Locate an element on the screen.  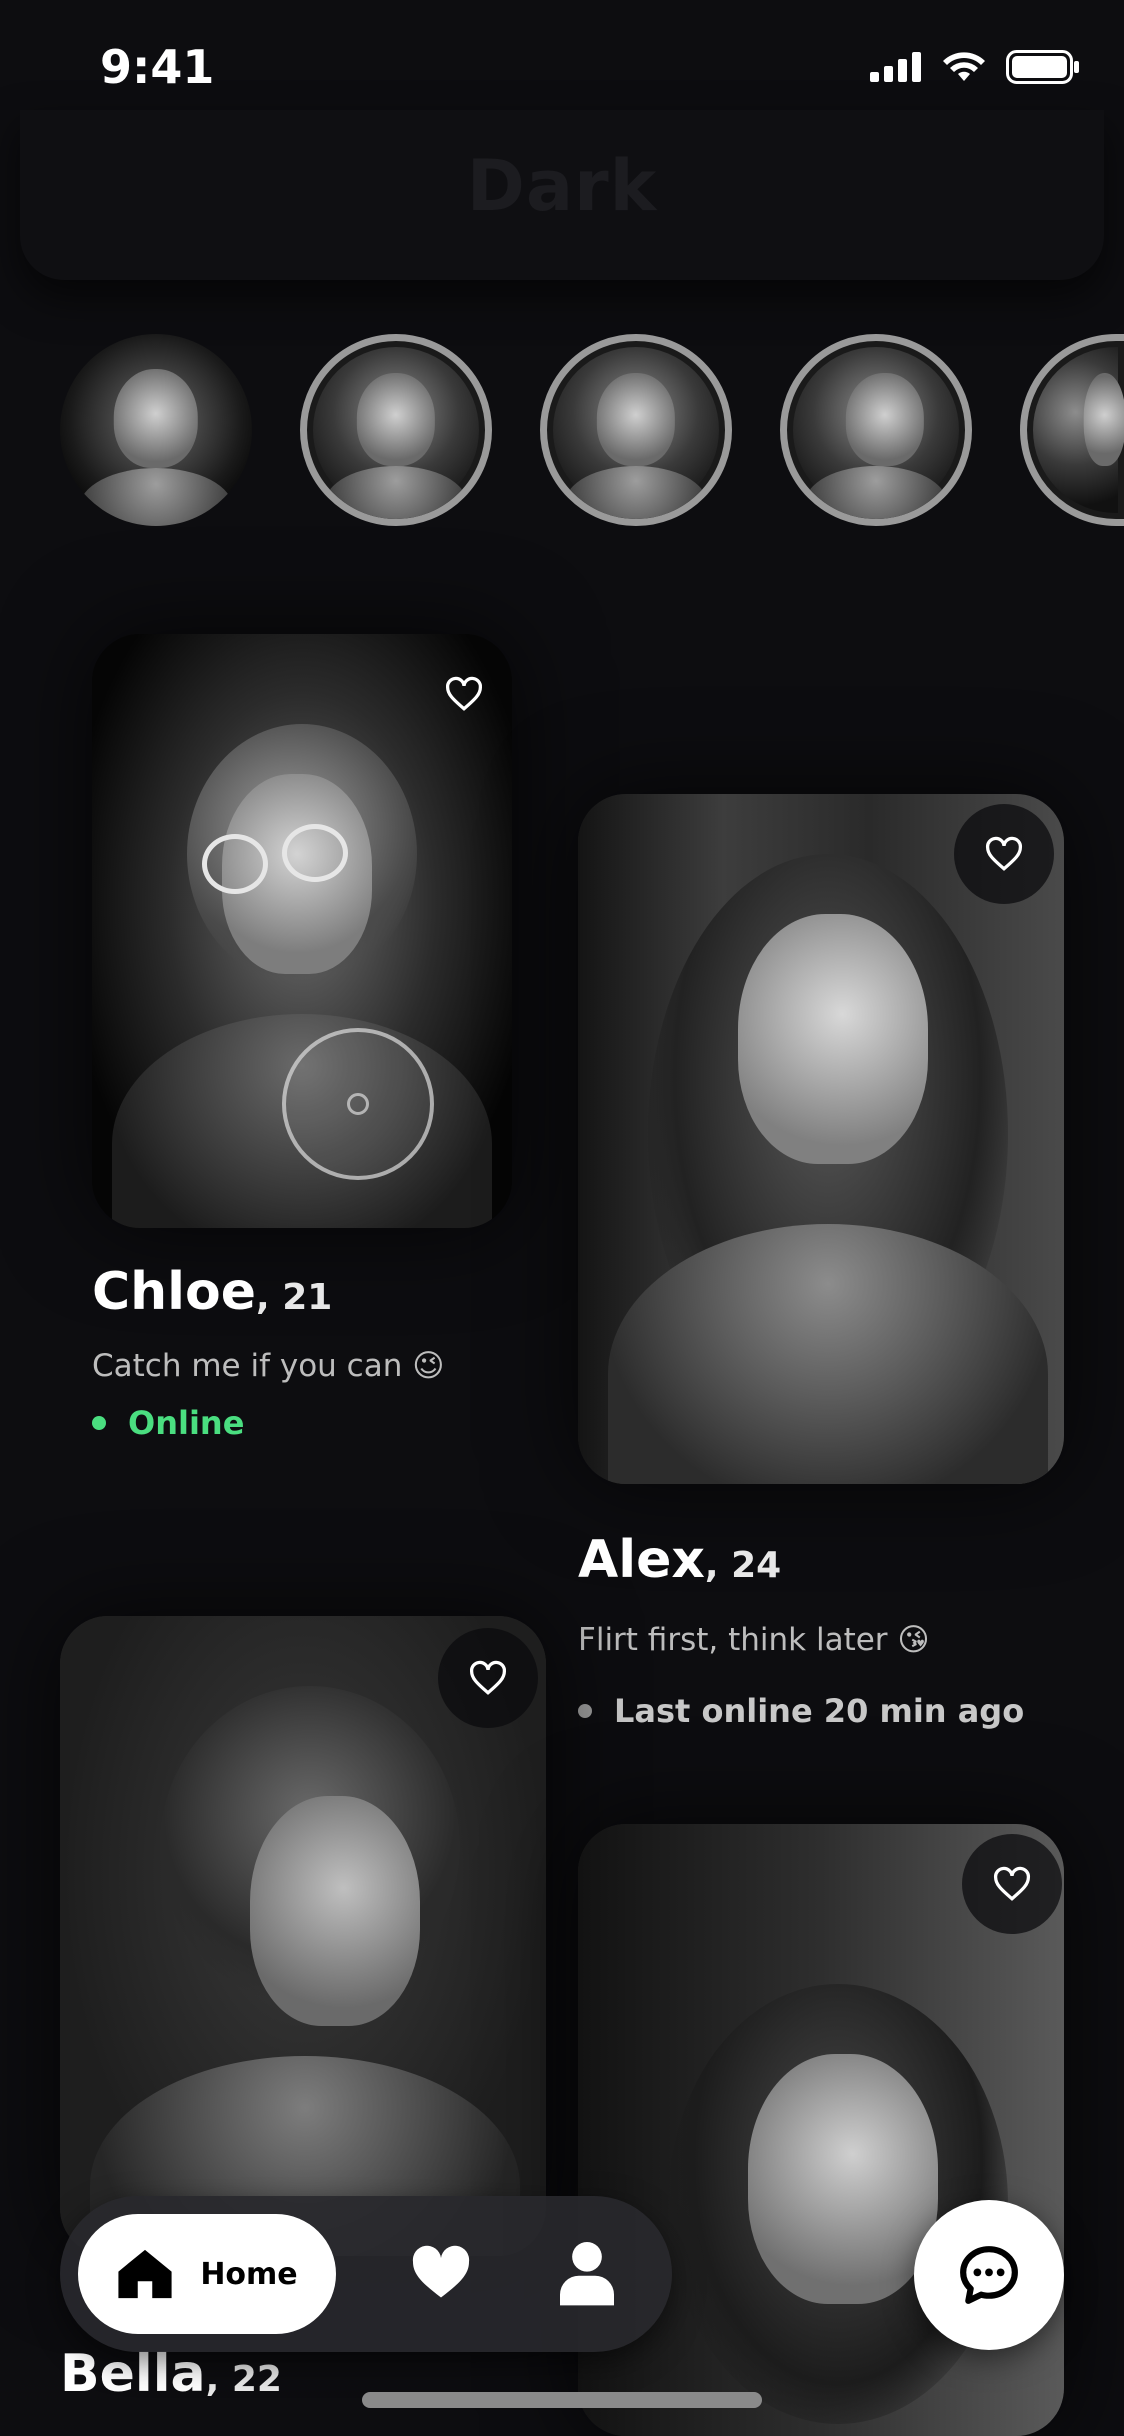
bottom-nav: Home is located at coordinates (366, 2274).